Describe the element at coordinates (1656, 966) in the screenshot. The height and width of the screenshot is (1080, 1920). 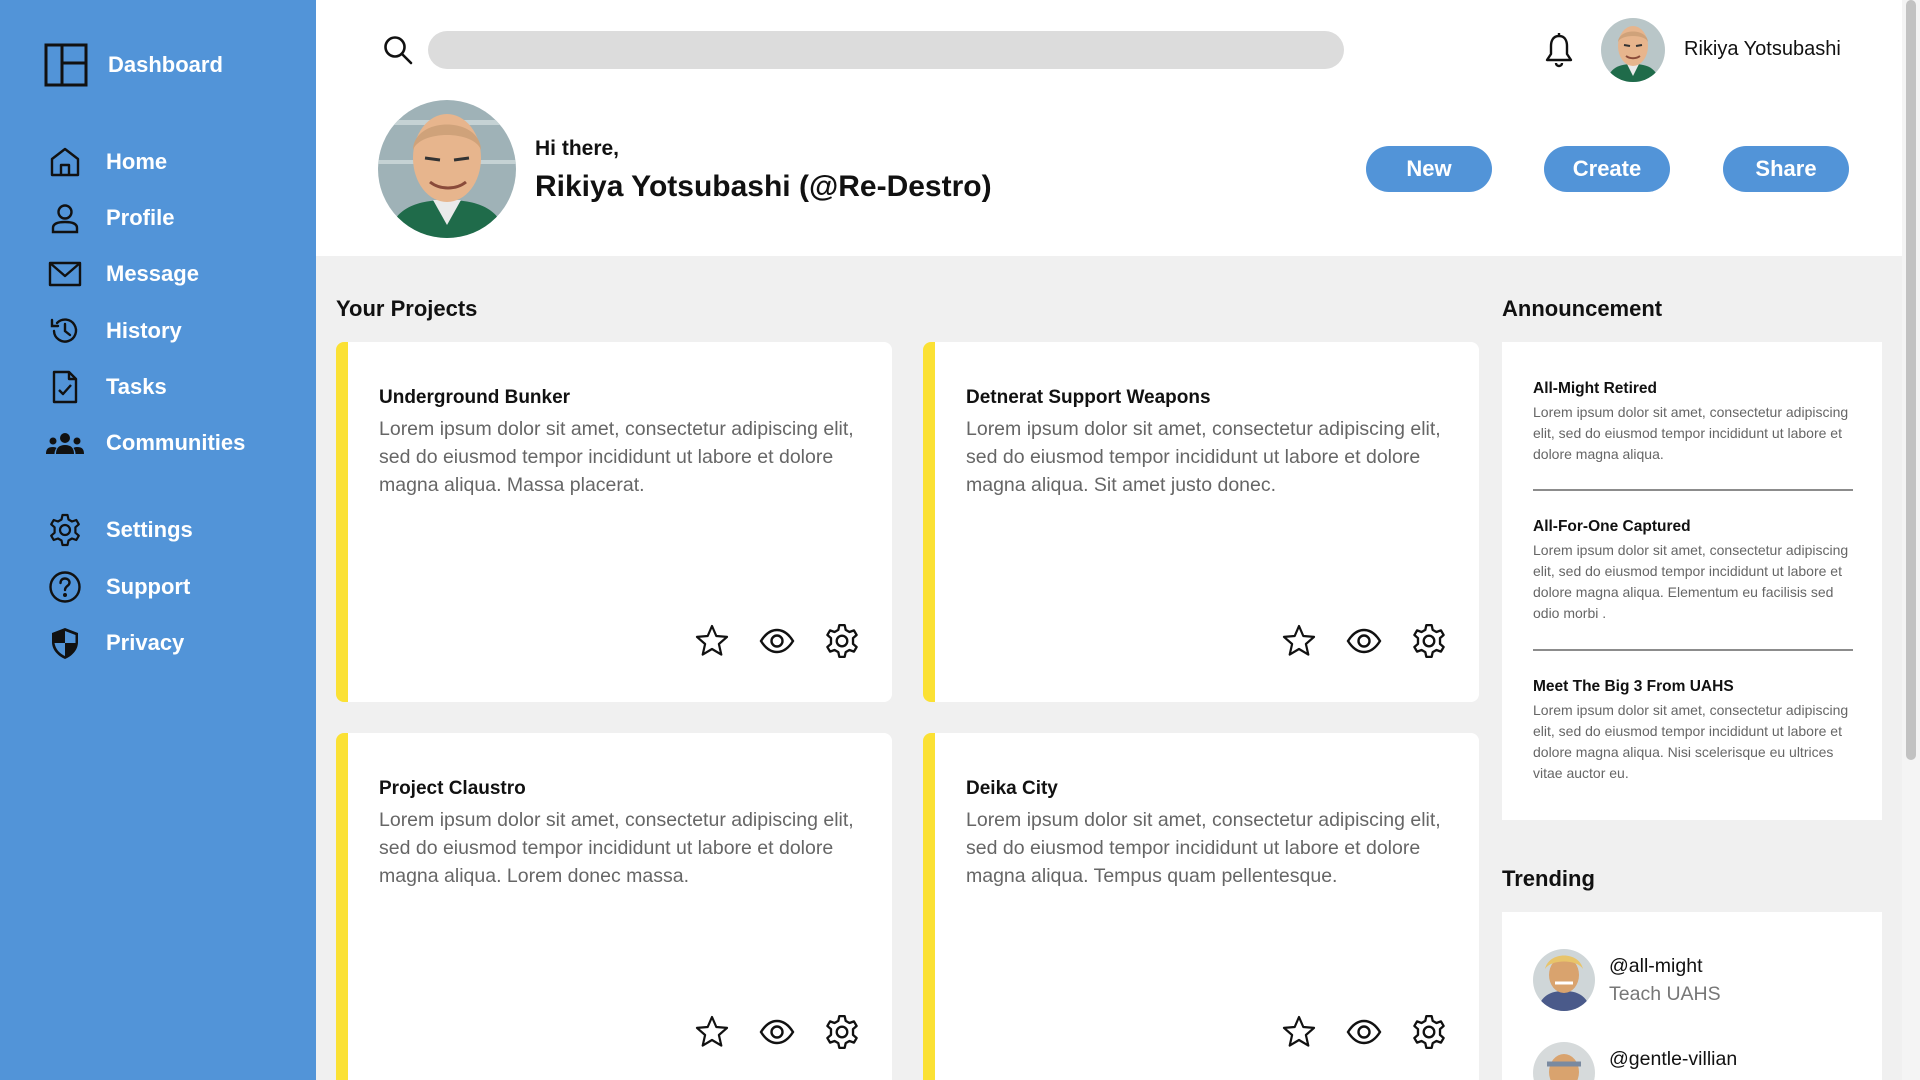
I see `trending-handle: @all-might` at that location.